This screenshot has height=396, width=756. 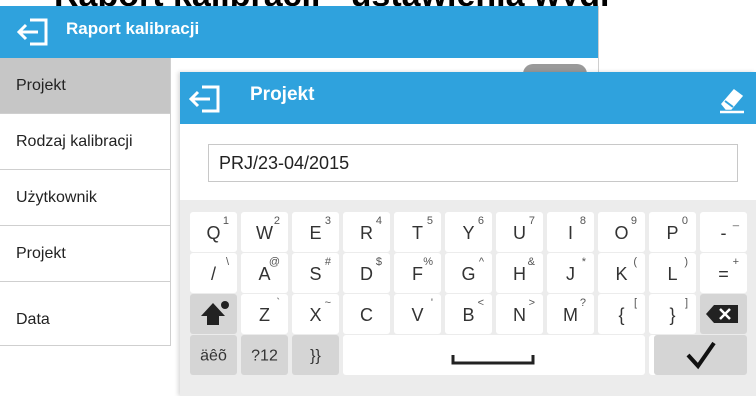 I want to click on key-row2-4: F%, so click(x=417, y=273).